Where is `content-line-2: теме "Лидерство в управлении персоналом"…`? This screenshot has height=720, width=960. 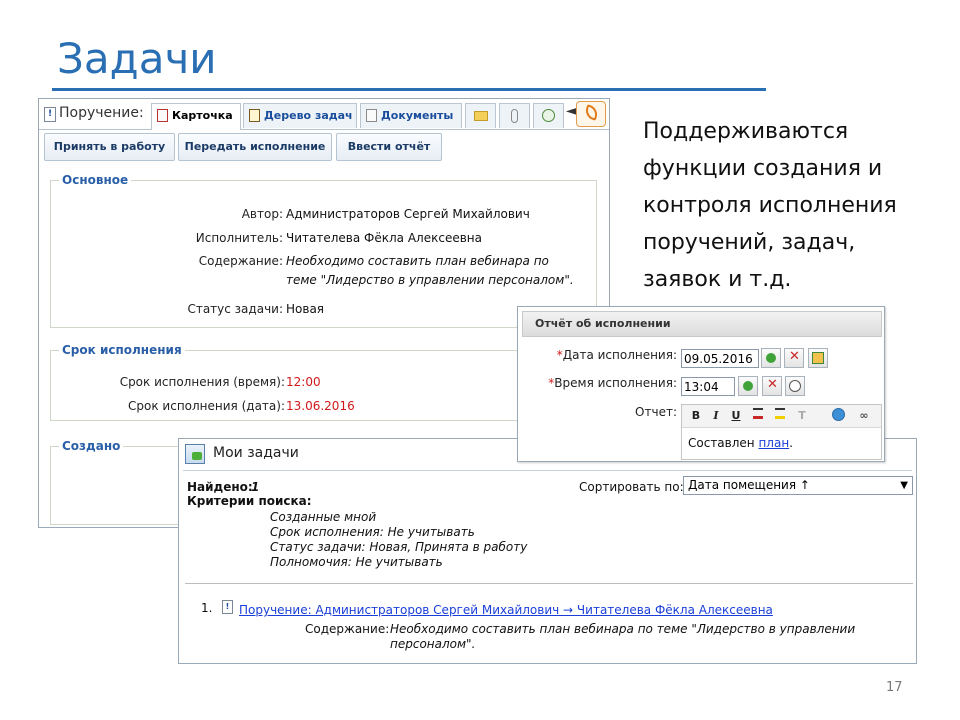
content-line-2: теме "Лидерство в управлении персоналом"… is located at coordinates (430, 280).